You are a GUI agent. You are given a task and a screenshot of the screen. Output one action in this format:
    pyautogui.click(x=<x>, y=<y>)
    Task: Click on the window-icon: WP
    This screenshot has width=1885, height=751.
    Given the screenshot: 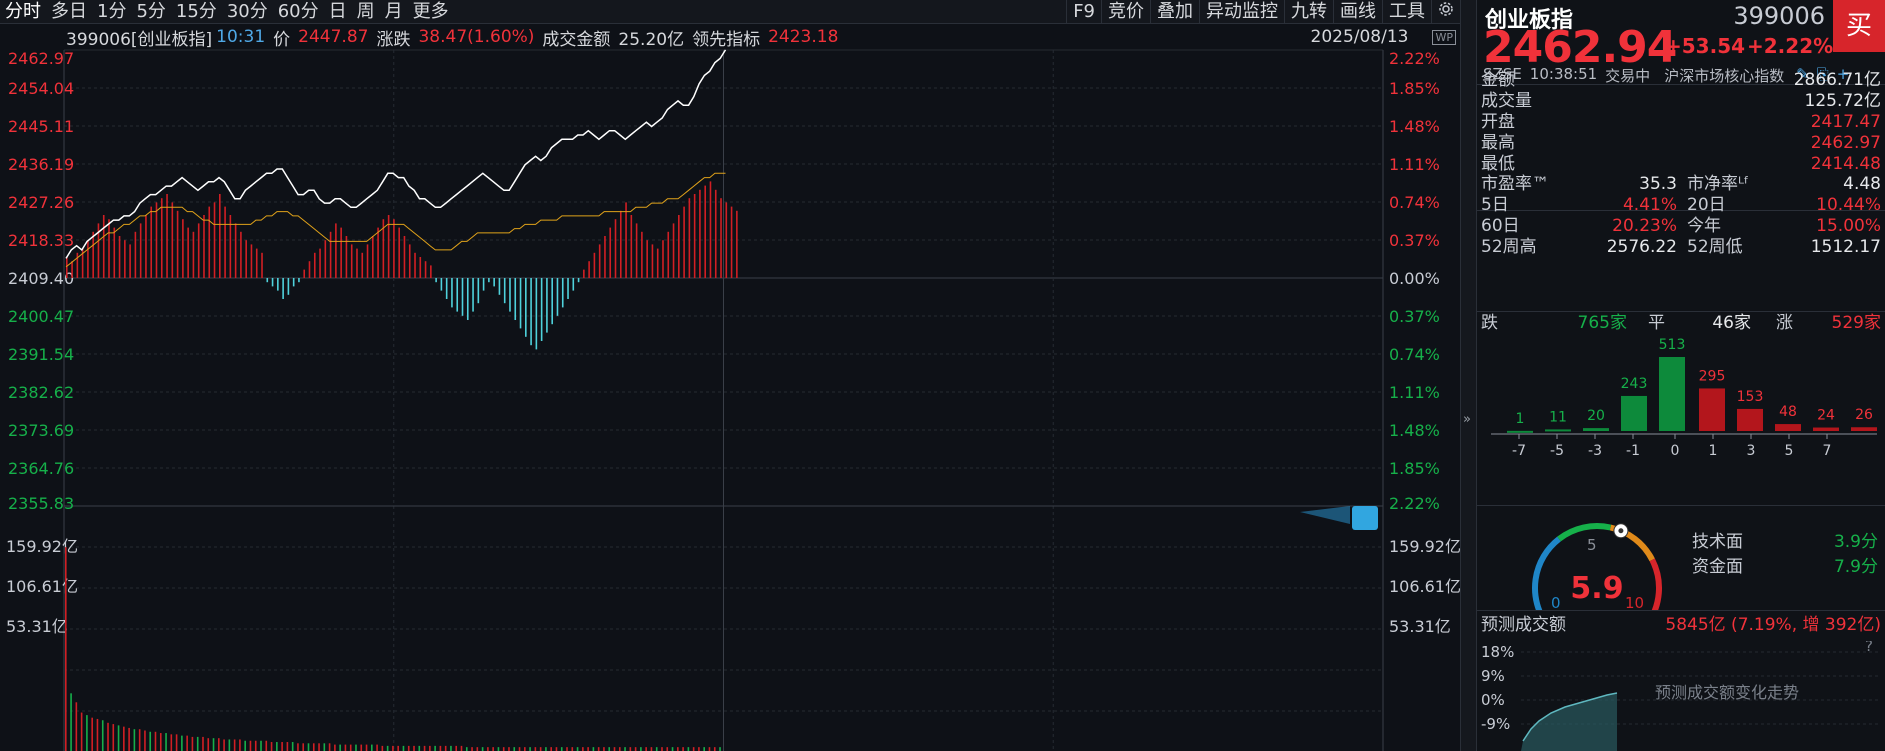 What is the action you would take?
    pyautogui.click(x=1444, y=37)
    